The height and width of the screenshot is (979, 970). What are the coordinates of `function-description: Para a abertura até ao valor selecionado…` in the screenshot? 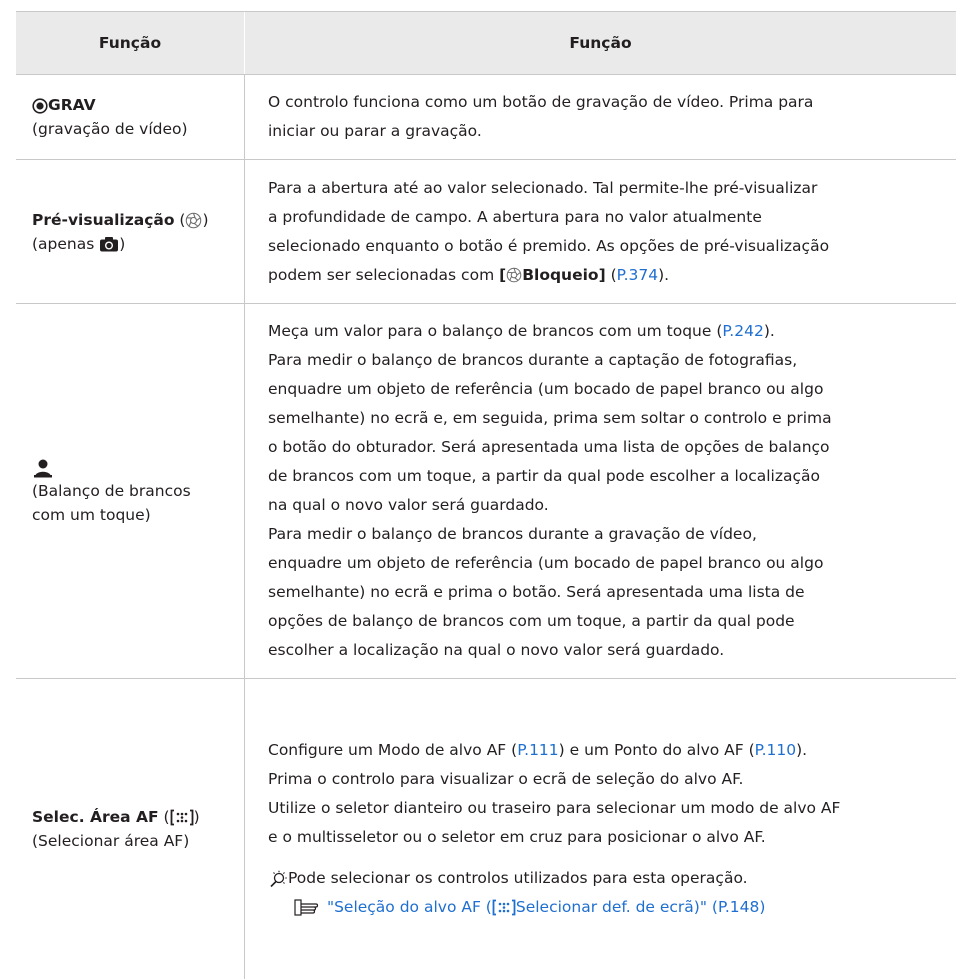 It's located at (549, 231).